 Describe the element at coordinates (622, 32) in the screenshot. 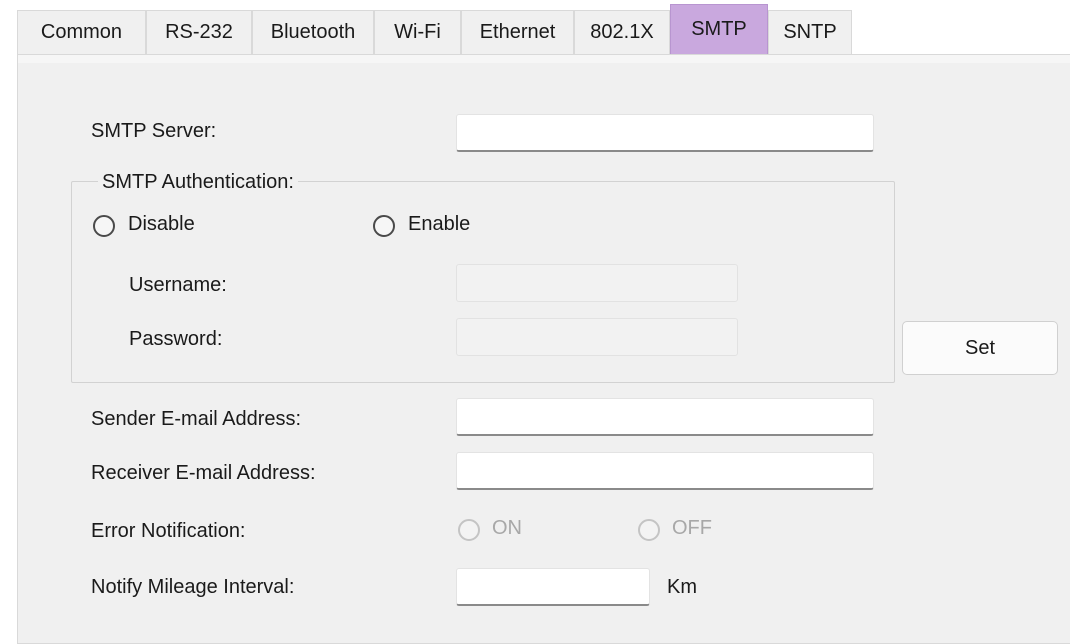

I see `tab-802-1x: 802.1X` at that location.